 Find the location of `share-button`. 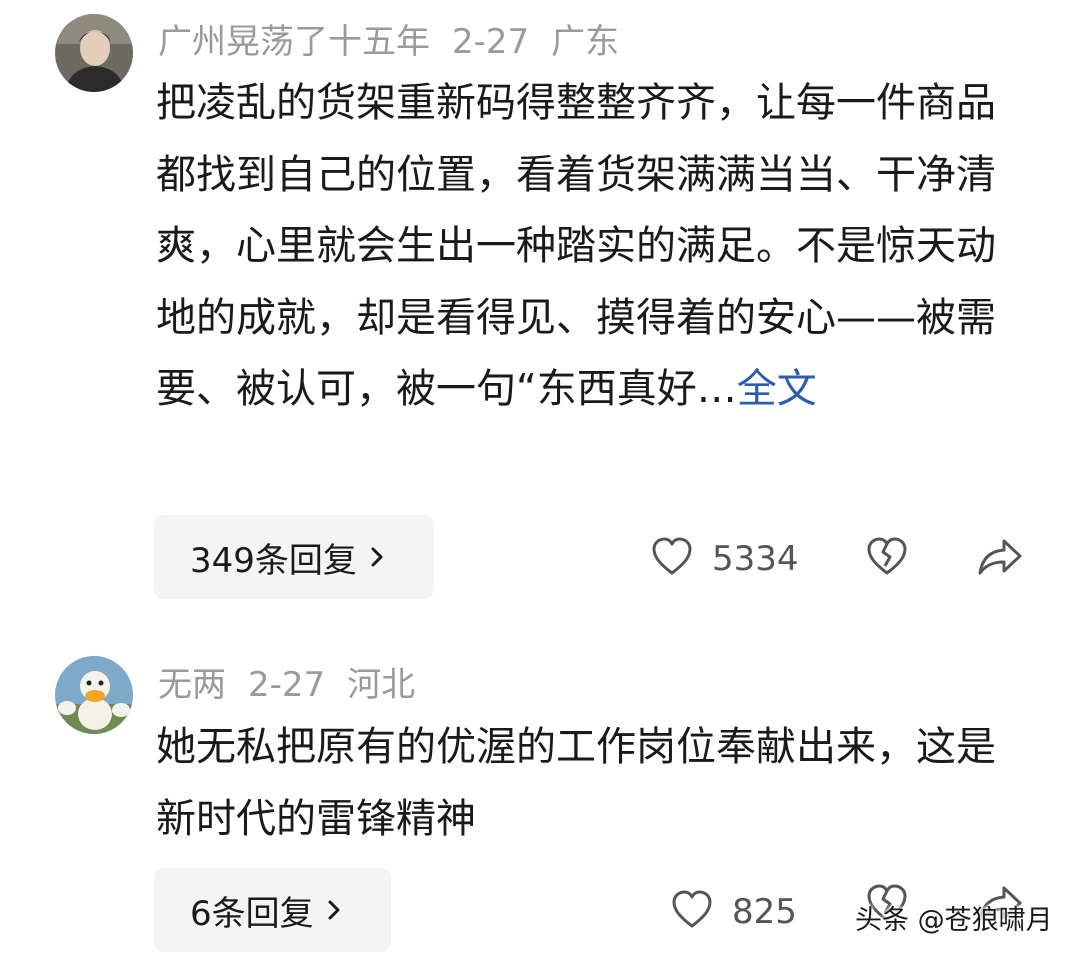

share-button is located at coordinates (1000, 559).